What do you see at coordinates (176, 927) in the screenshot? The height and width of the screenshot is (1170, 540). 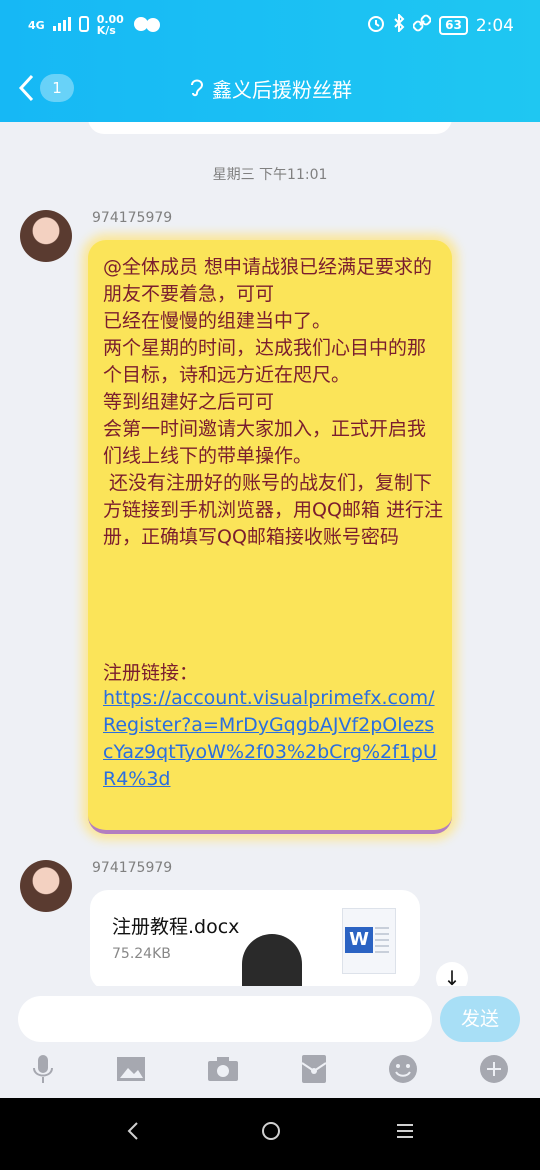 I see `file-name: 注册教程.docx` at bounding box center [176, 927].